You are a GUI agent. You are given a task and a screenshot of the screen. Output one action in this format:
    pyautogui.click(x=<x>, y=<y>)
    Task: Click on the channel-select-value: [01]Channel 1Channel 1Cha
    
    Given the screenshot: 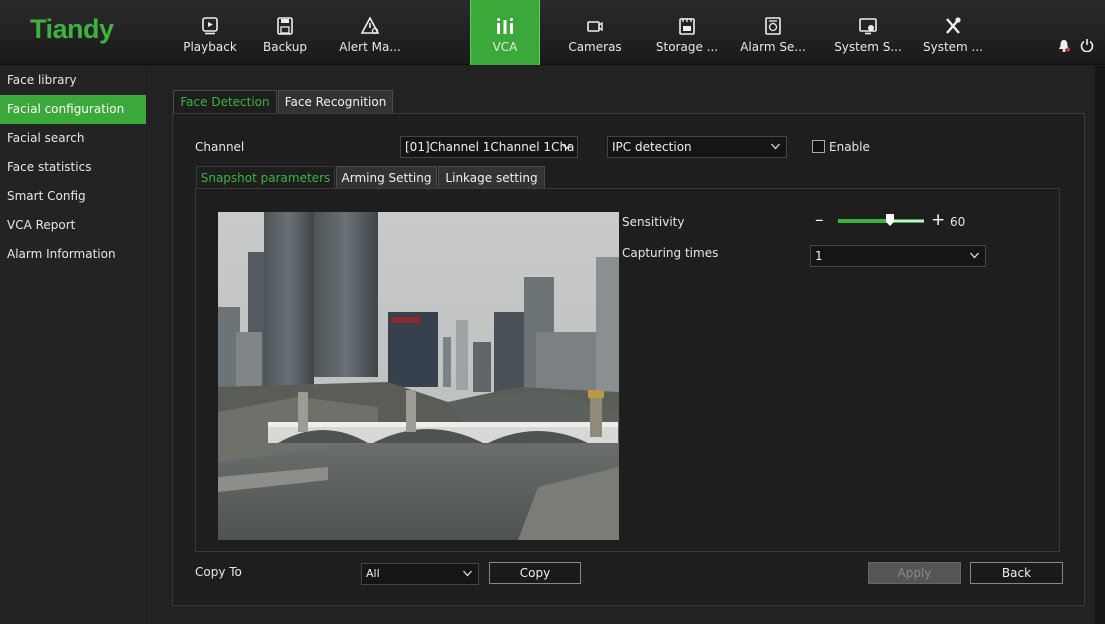 What is the action you would take?
    pyautogui.click(x=490, y=147)
    